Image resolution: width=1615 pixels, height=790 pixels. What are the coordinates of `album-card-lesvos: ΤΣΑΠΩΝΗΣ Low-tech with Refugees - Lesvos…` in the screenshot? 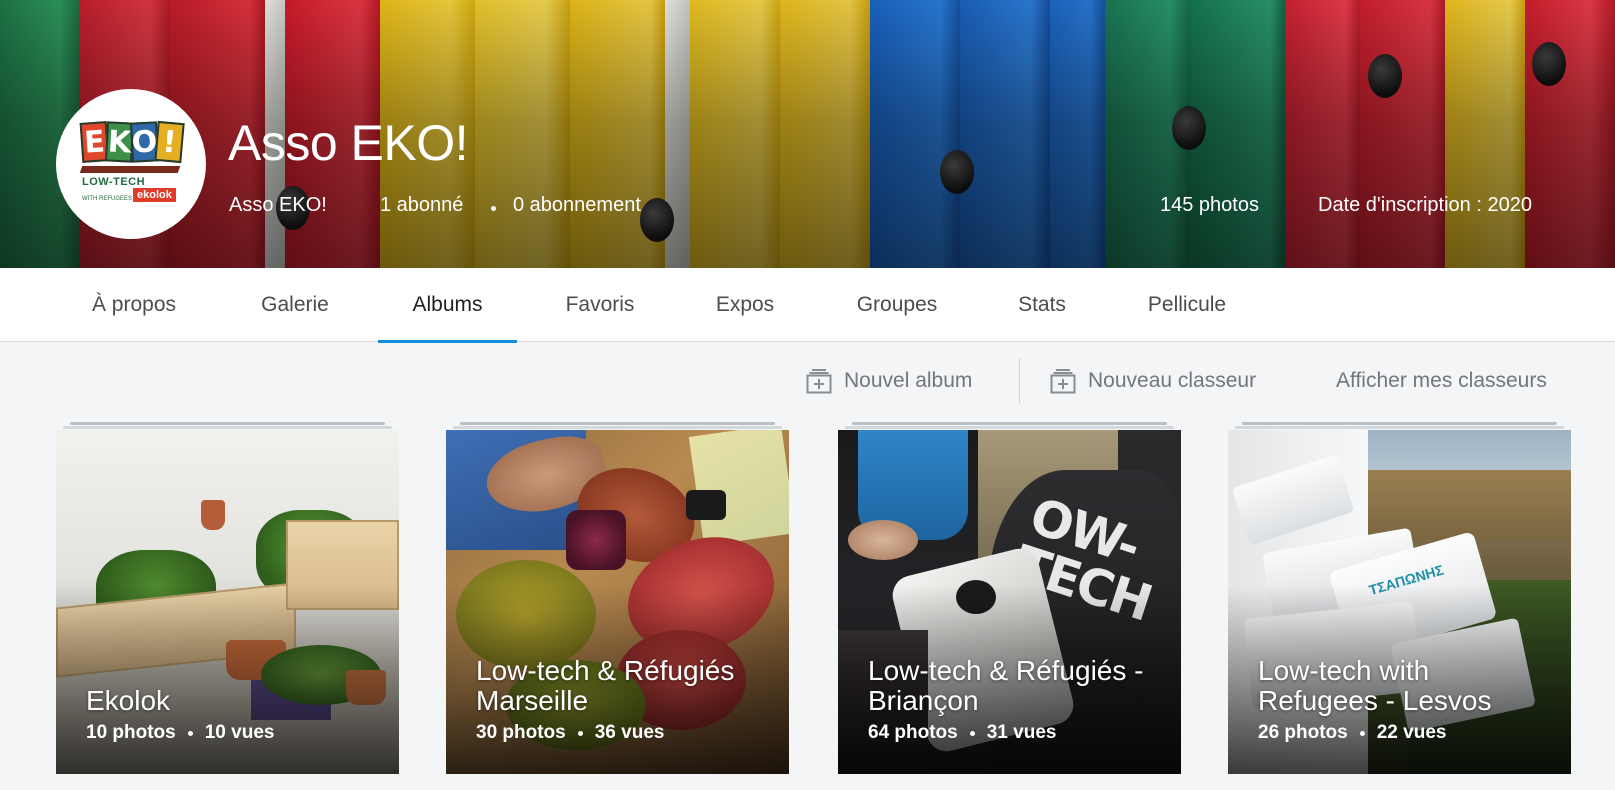 It's located at (1399, 598).